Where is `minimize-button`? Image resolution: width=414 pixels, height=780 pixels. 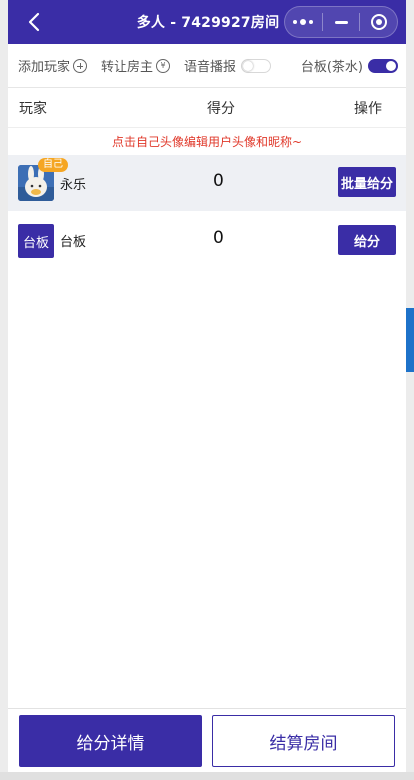
minimize-button is located at coordinates (341, 22).